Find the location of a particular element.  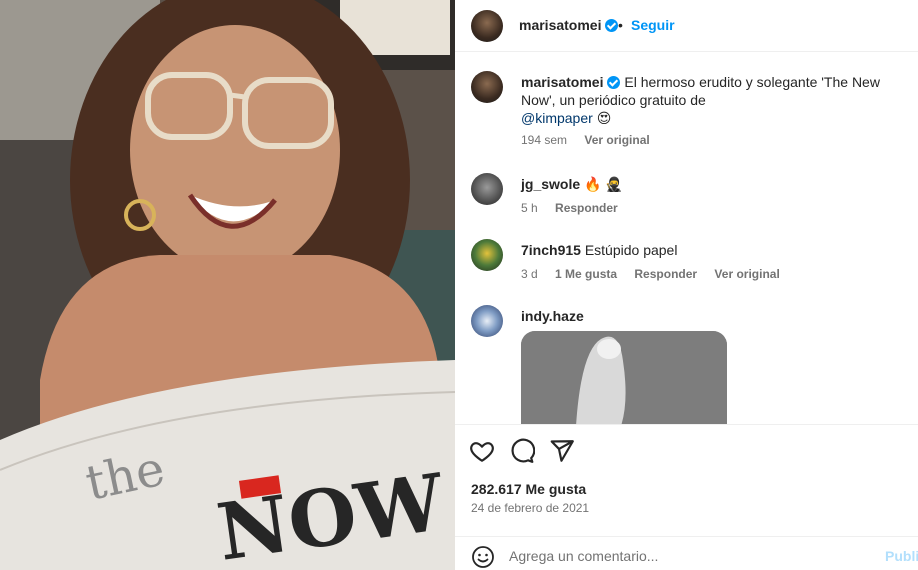

comment-composer: Publi is located at coordinates (686, 553).